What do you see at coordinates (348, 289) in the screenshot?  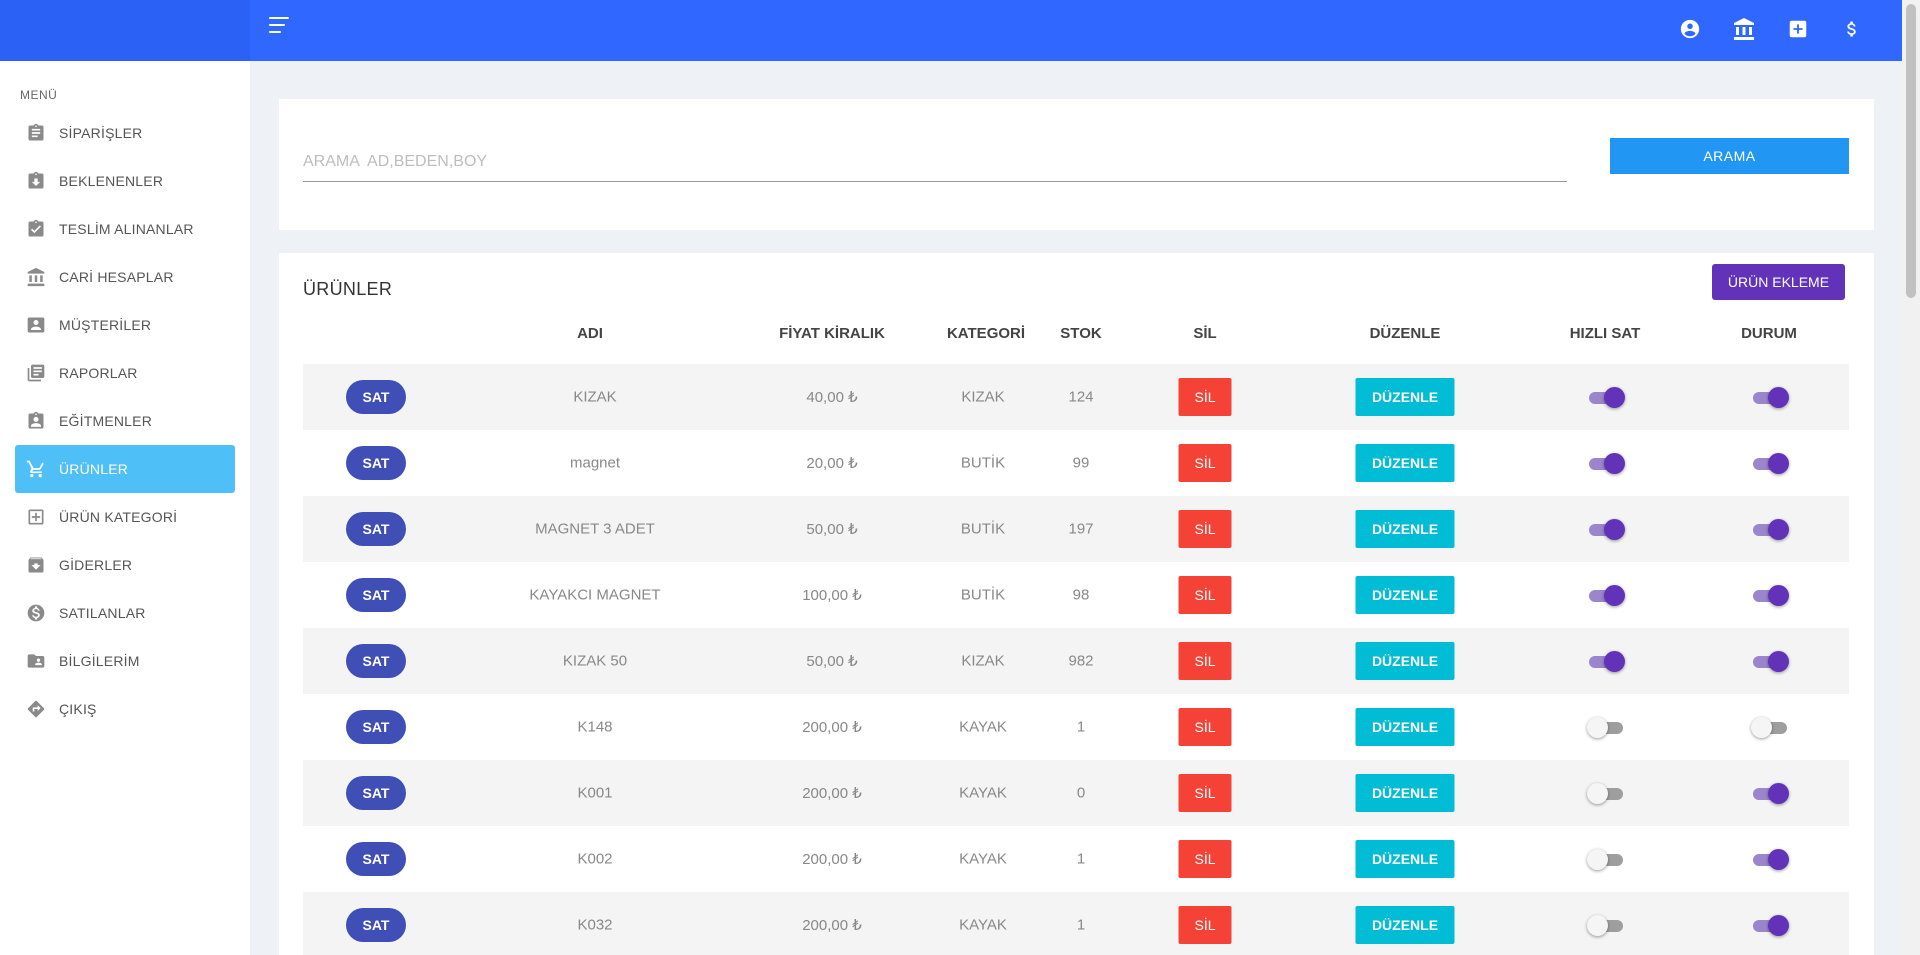 I see `products-title: ÜRÜNLER` at bounding box center [348, 289].